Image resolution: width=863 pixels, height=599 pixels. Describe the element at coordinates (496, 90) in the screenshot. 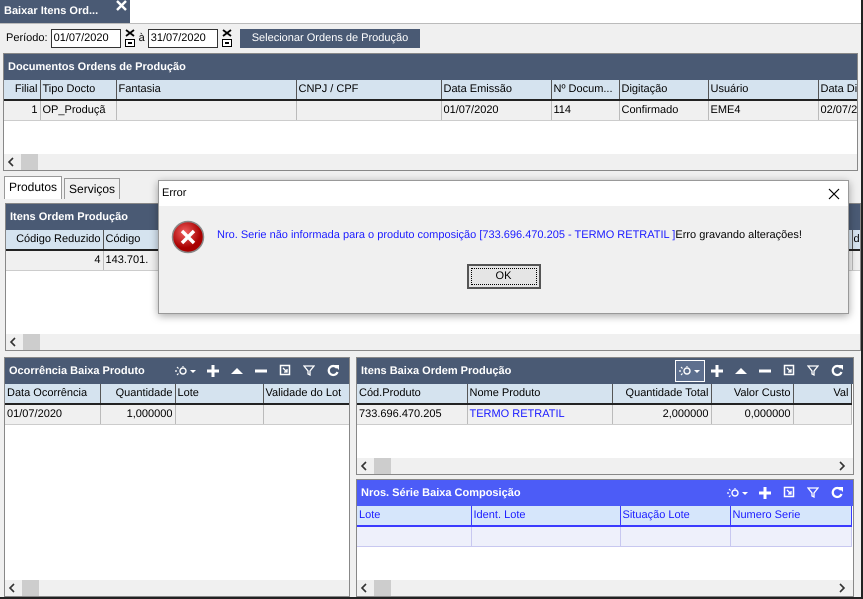

I see `column-header: Data Emissão` at that location.